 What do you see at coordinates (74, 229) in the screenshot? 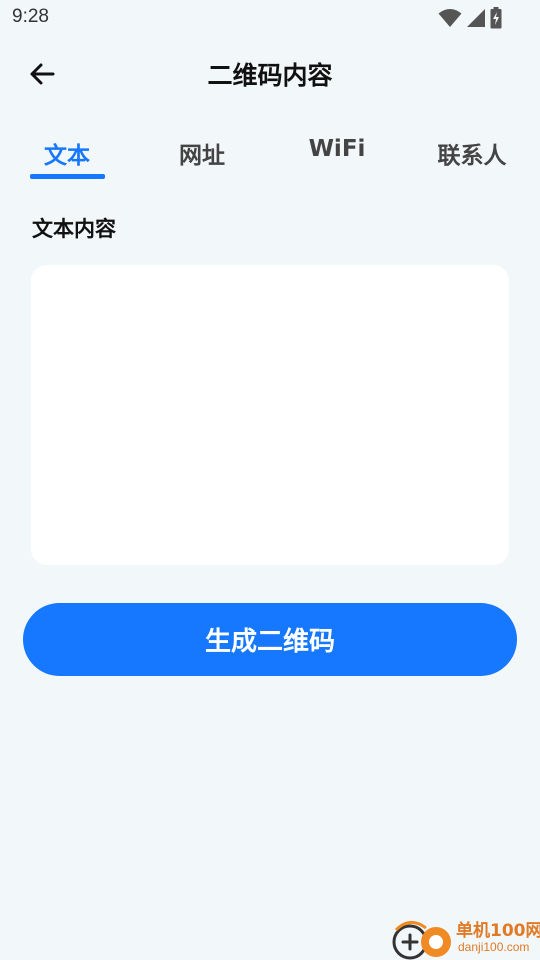
I see `text-content-label: 文本内容` at bounding box center [74, 229].